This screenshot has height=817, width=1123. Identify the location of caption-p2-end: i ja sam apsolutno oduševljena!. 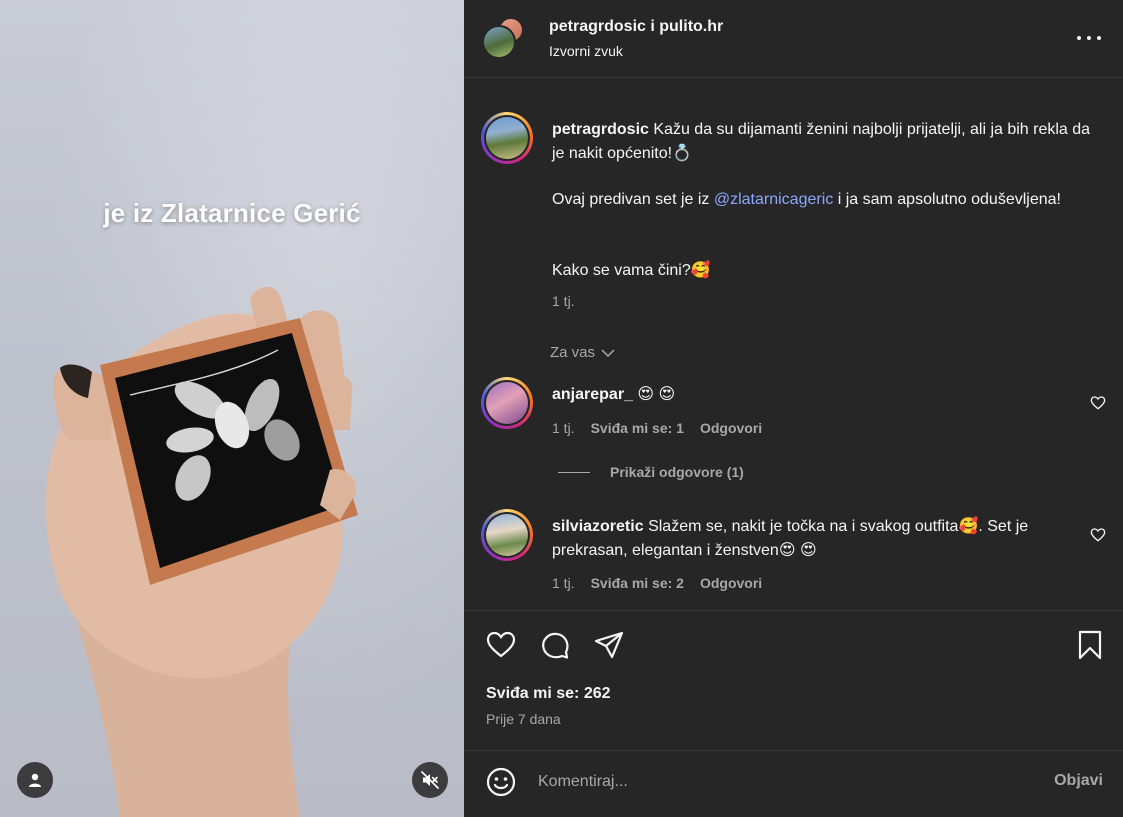
(947, 199).